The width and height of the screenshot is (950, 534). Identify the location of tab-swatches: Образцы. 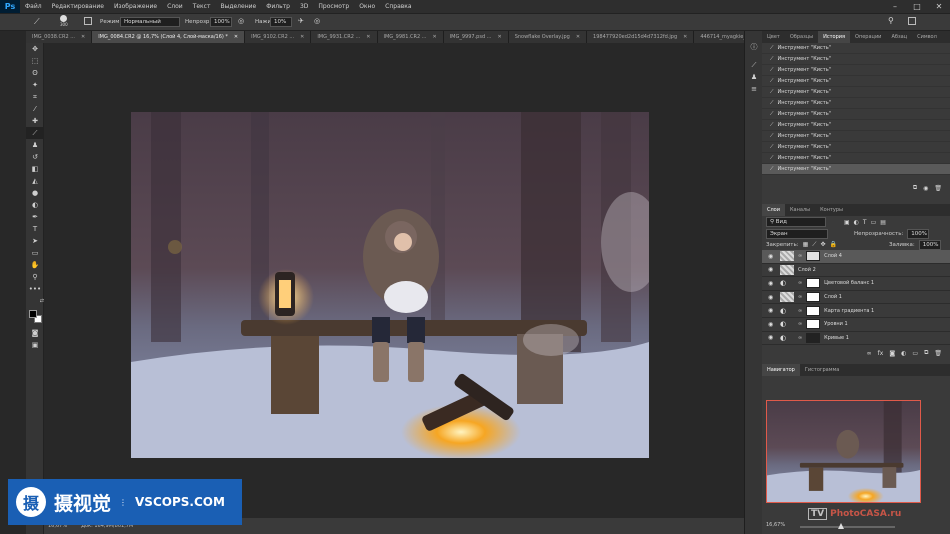
(801, 37).